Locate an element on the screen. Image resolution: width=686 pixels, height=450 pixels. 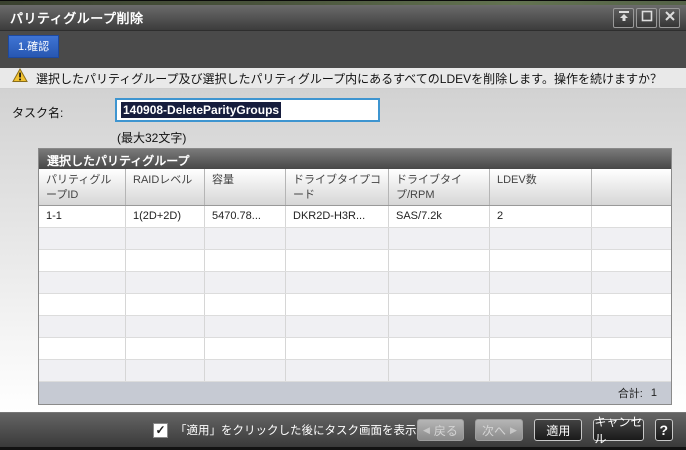
close-window-button is located at coordinates (669, 17).